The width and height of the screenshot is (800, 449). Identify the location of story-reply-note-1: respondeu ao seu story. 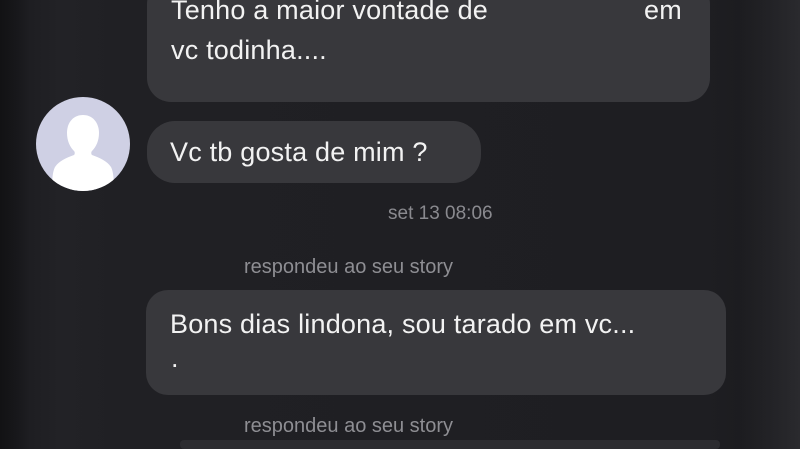
(349, 267).